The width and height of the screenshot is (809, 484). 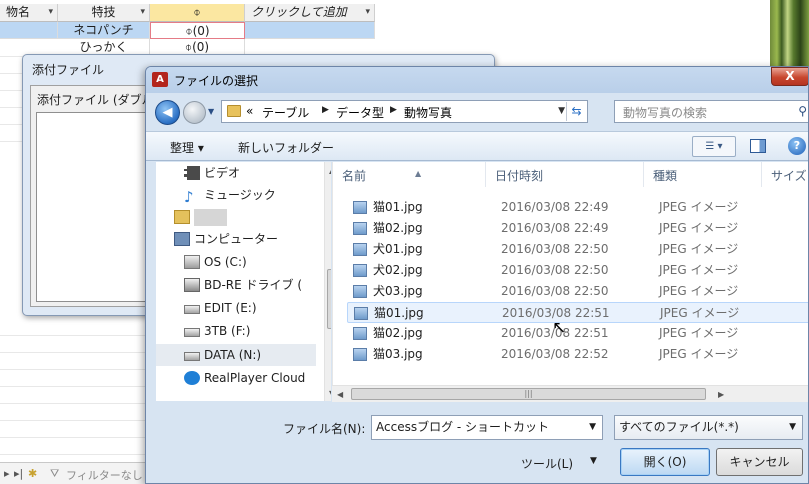 What do you see at coordinates (189, 197) in the screenshot?
I see `music-icon: ♪` at bounding box center [189, 197].